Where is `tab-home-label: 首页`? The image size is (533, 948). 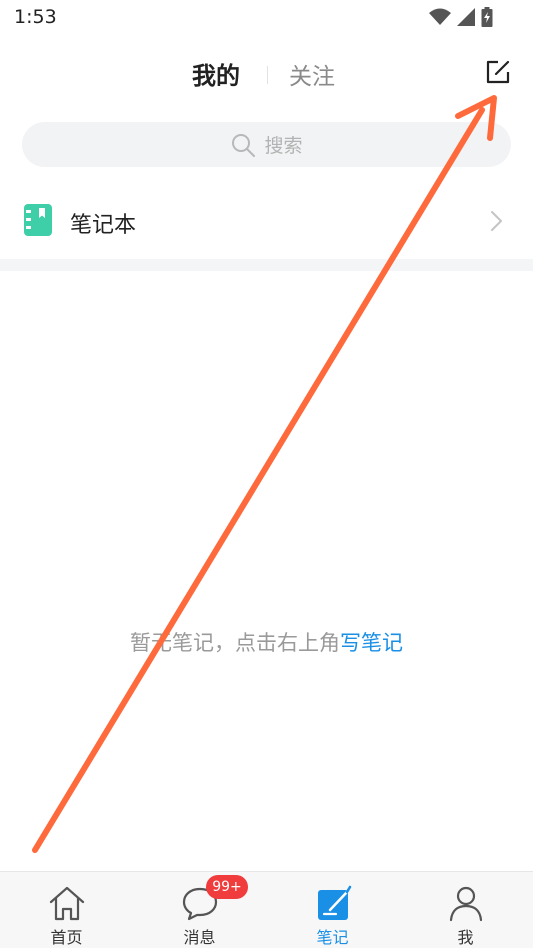 tab-home-label: 首页 is located at coordinates (66, 937).